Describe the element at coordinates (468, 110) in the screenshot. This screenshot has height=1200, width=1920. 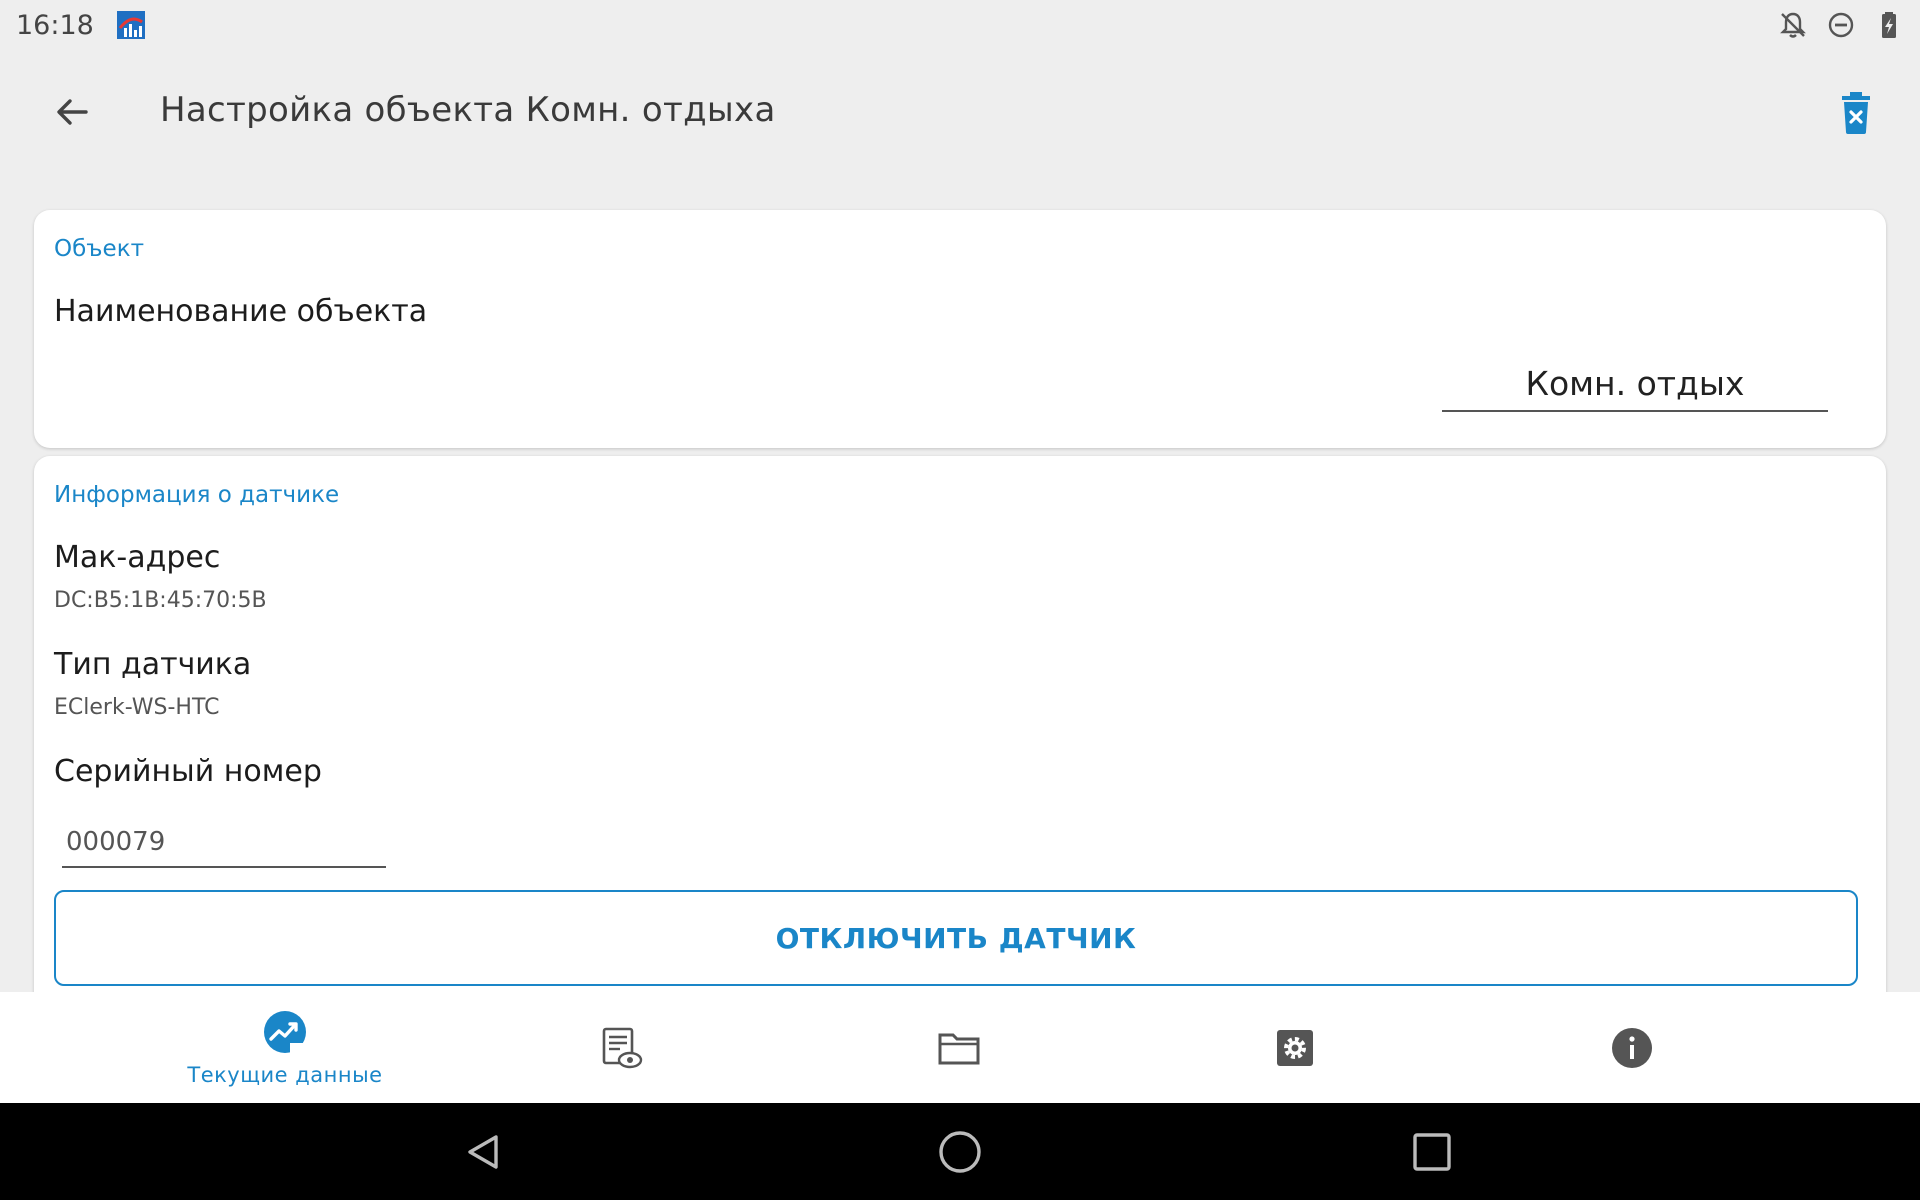
I see `page-title: Настройка объекта Комн. отдыха` at that location.